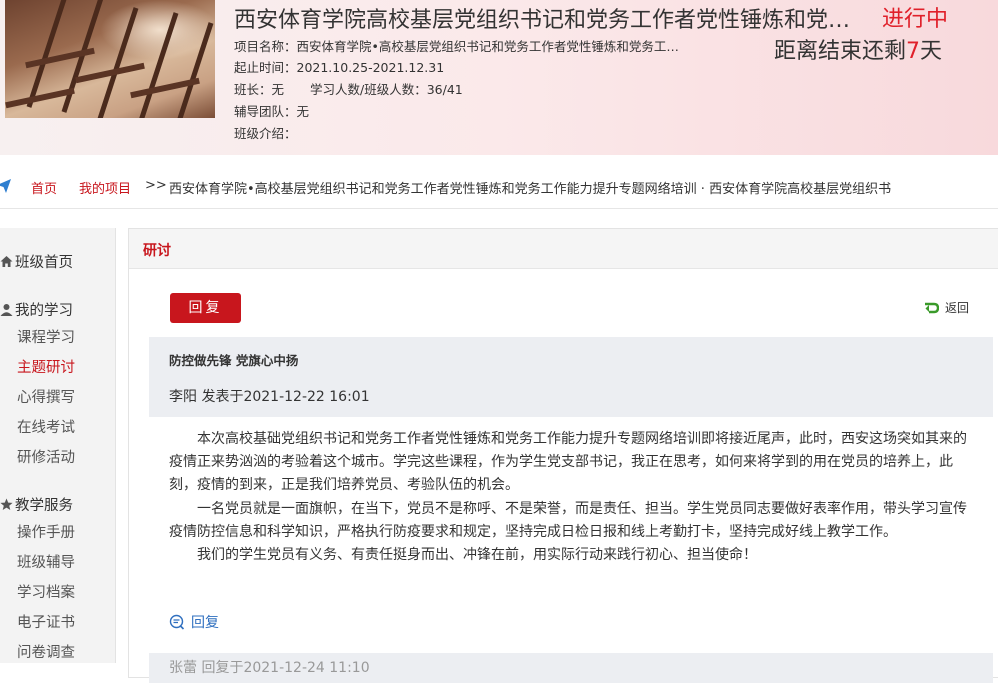 This screenshot has width=998, height=683. Describe the element at coordinates (46, 531) in the screenshot. I see `sidebar-item-manual: 操作手册` at that location.